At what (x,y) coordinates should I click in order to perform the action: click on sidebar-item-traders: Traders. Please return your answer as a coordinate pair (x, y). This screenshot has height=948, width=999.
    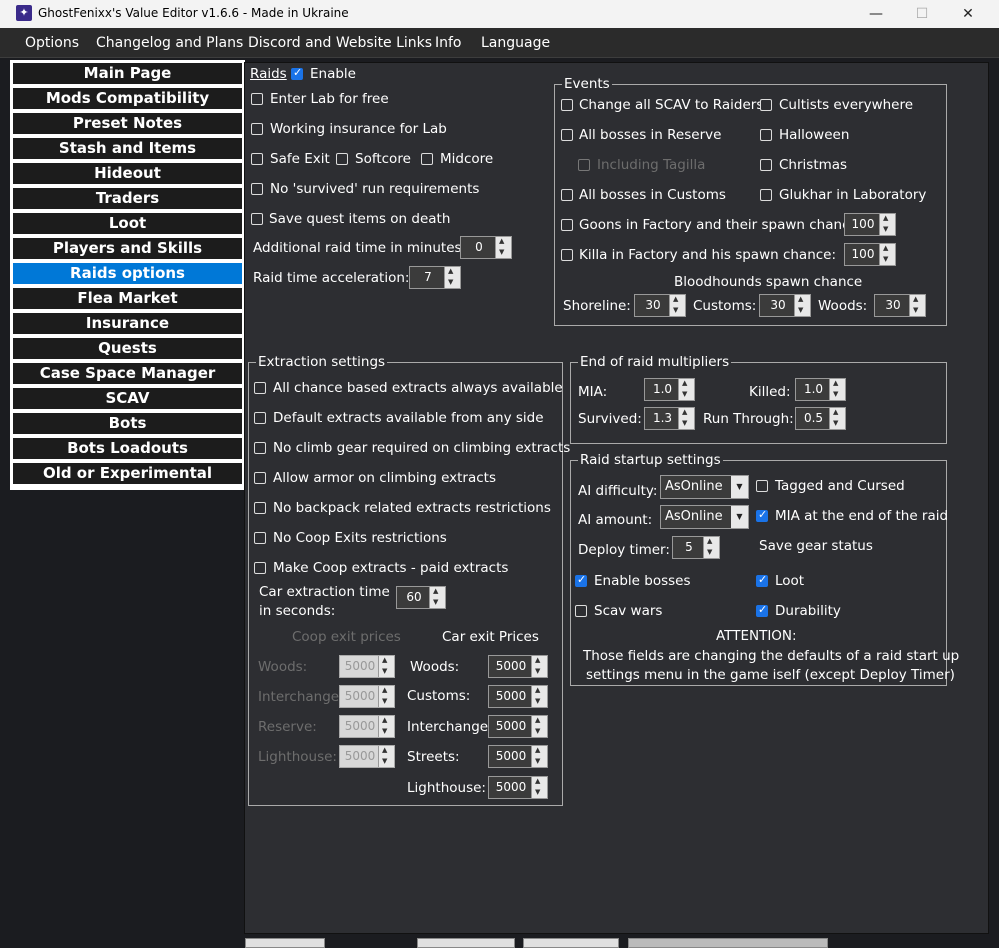
    Looking at the image, I should click on (127, 198).